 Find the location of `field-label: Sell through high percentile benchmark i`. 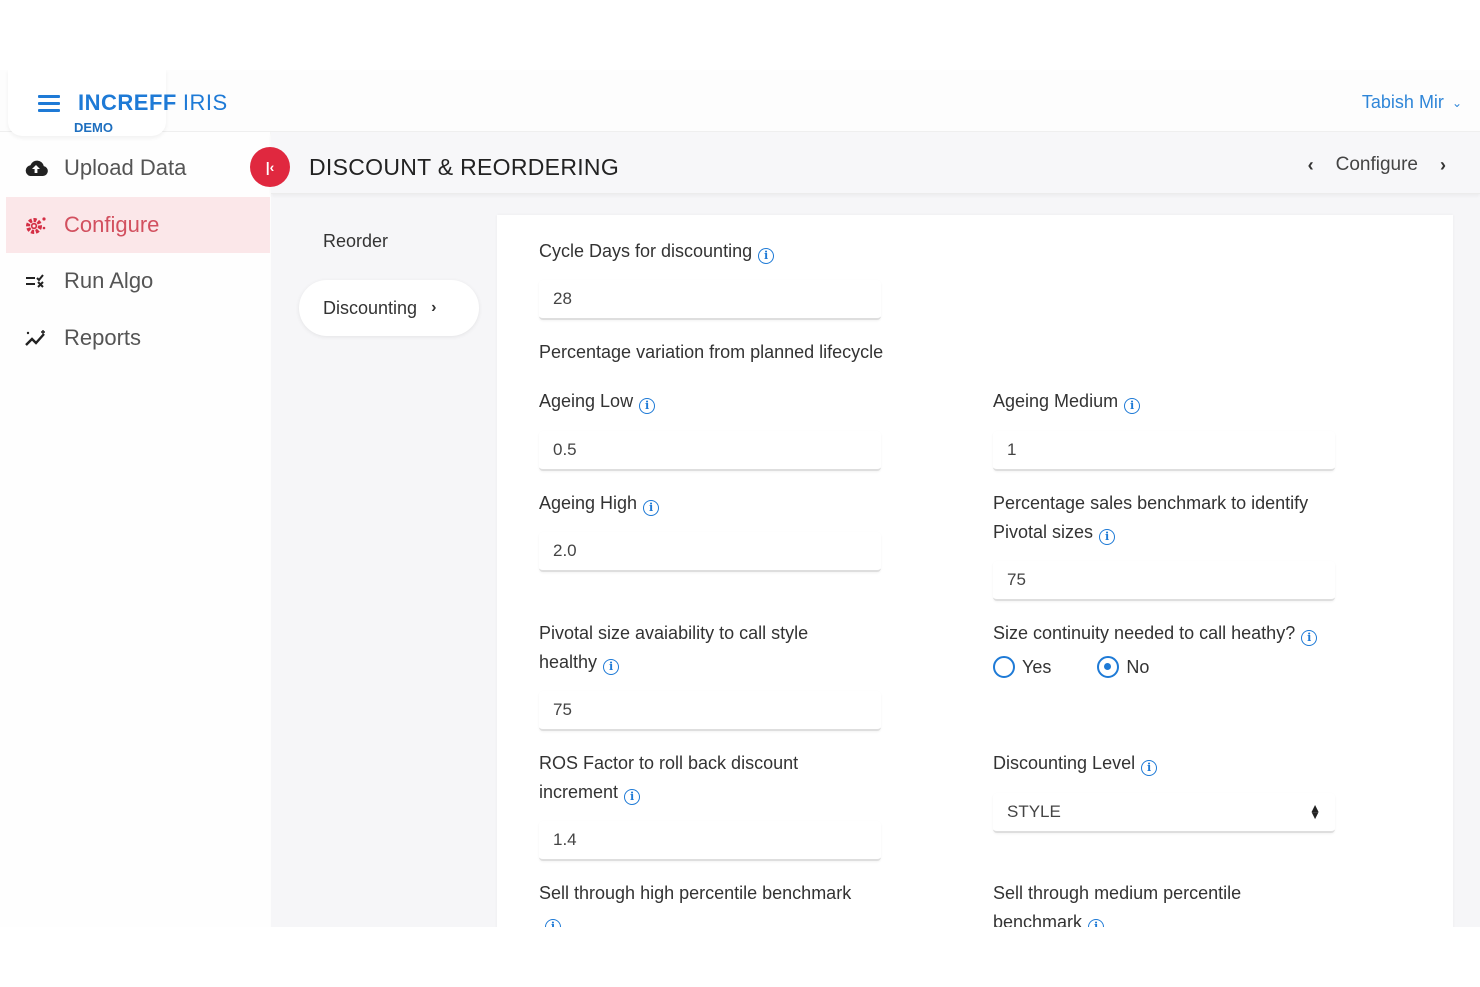

field-label: Sell through high percentile benchmark i is located at coordinates (695, 903).